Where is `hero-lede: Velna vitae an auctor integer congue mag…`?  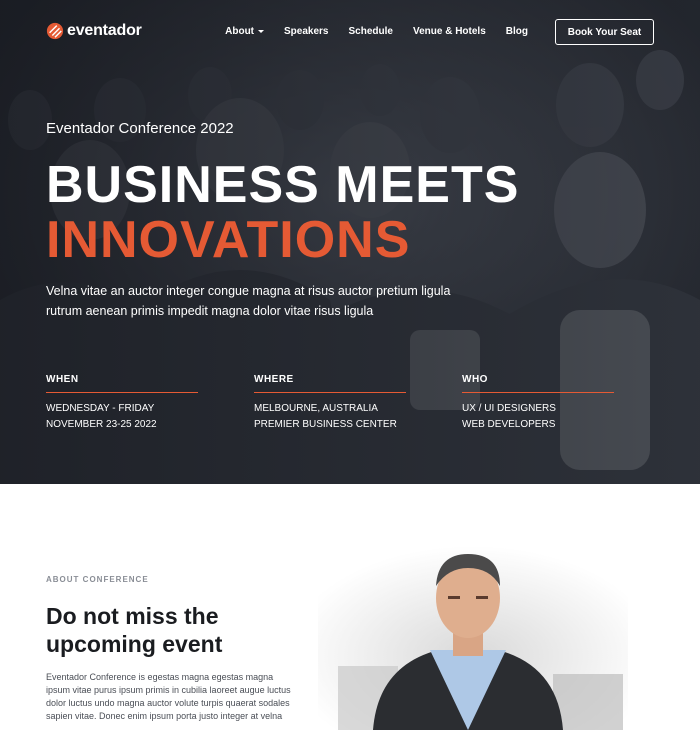
hero-lede: Velna vitae an auctor integer congue mag… is located at coordinates (248, 301).